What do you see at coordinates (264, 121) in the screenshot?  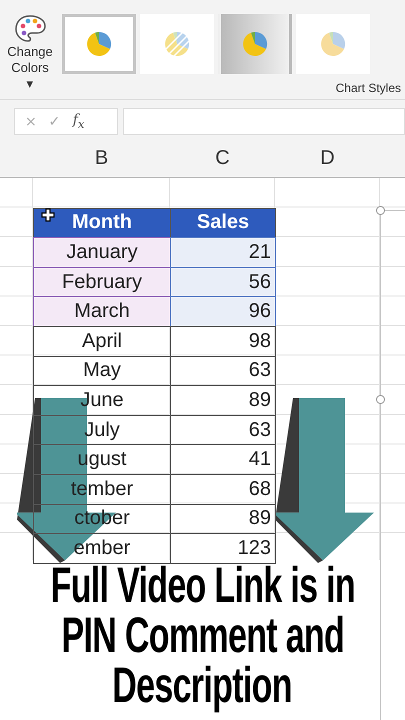 I see `formula-input` at bounding box center [264, 121].